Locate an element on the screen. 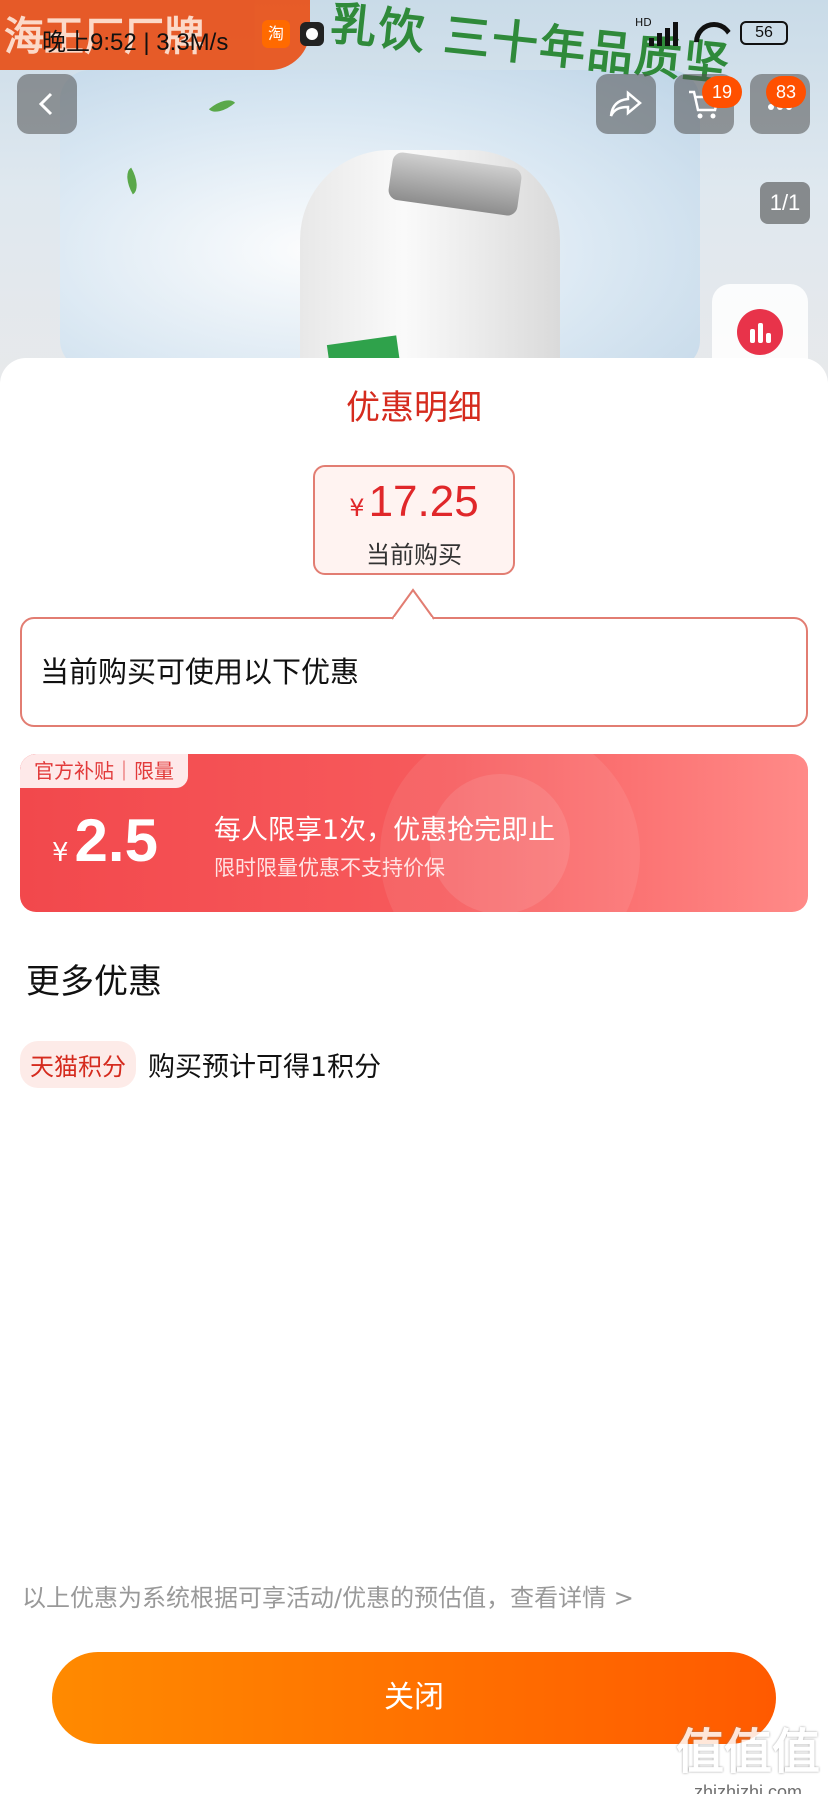  price-currency: ¥ is located at coordinates (357, 508).